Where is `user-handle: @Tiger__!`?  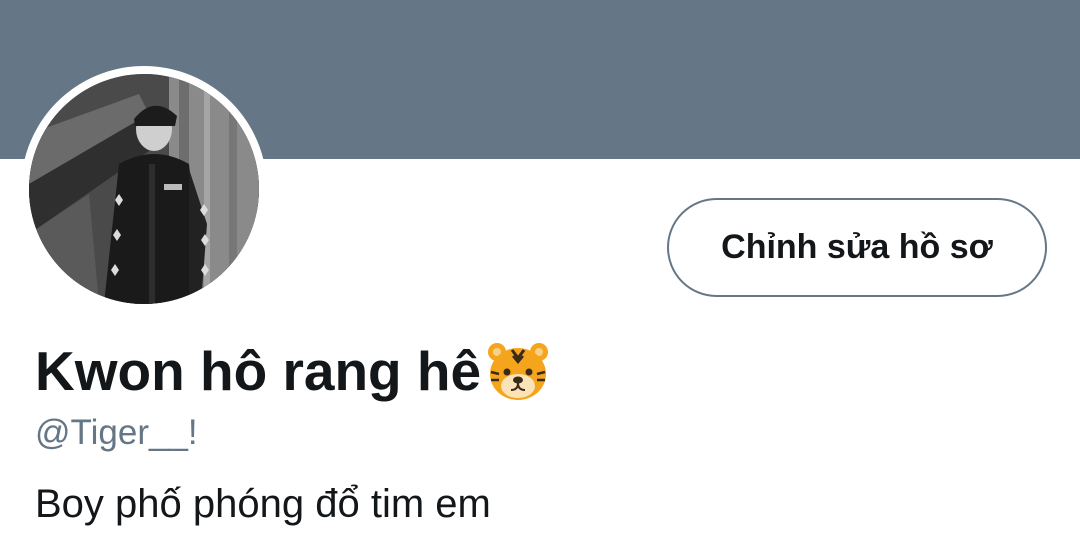
user-handle: @Tiger__! is located at coordinates (116, 432).